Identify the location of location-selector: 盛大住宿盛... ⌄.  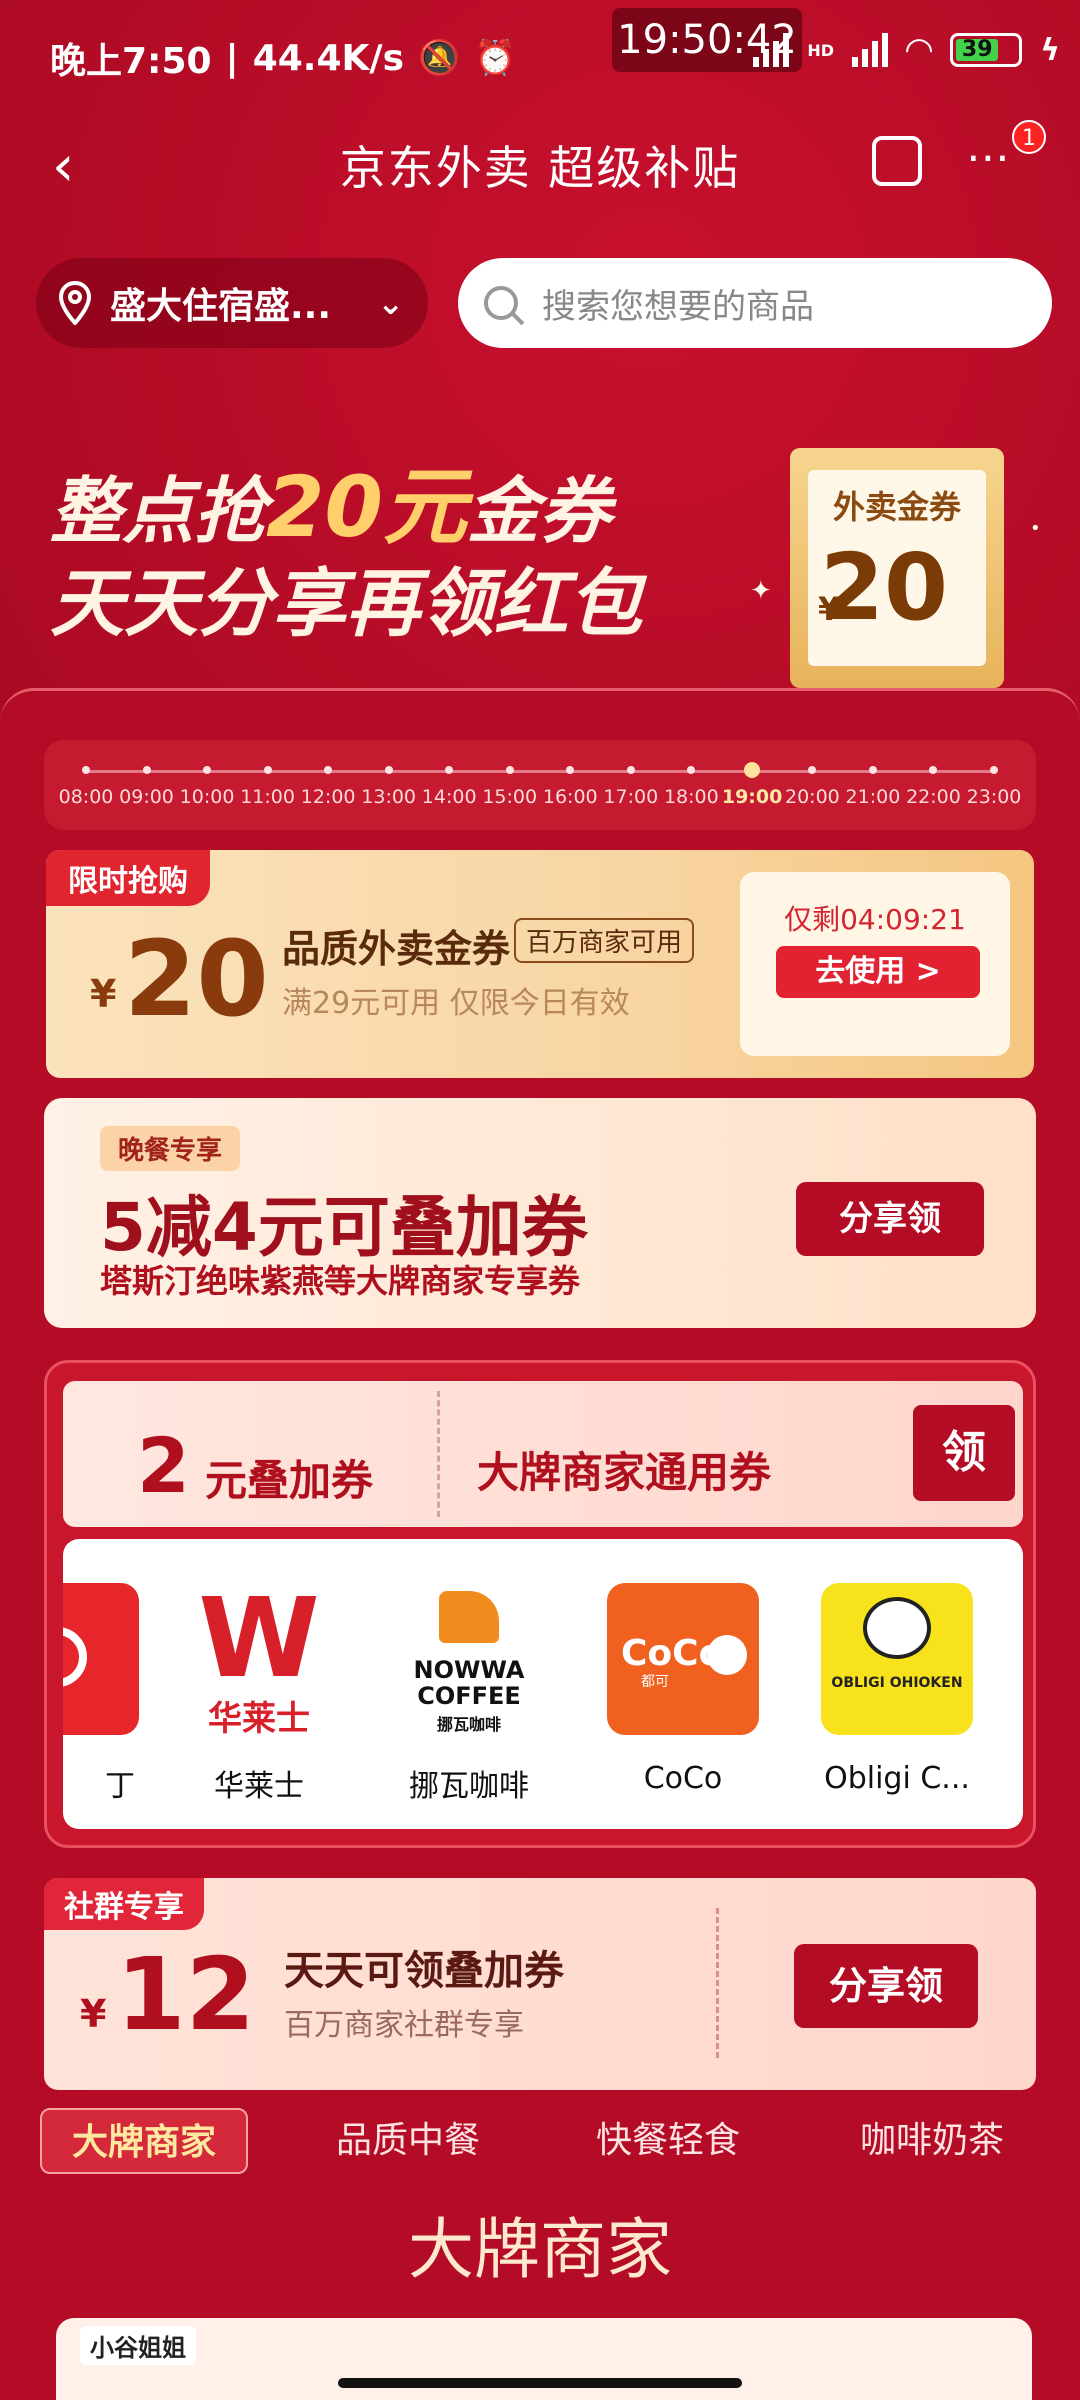
(232, 303).